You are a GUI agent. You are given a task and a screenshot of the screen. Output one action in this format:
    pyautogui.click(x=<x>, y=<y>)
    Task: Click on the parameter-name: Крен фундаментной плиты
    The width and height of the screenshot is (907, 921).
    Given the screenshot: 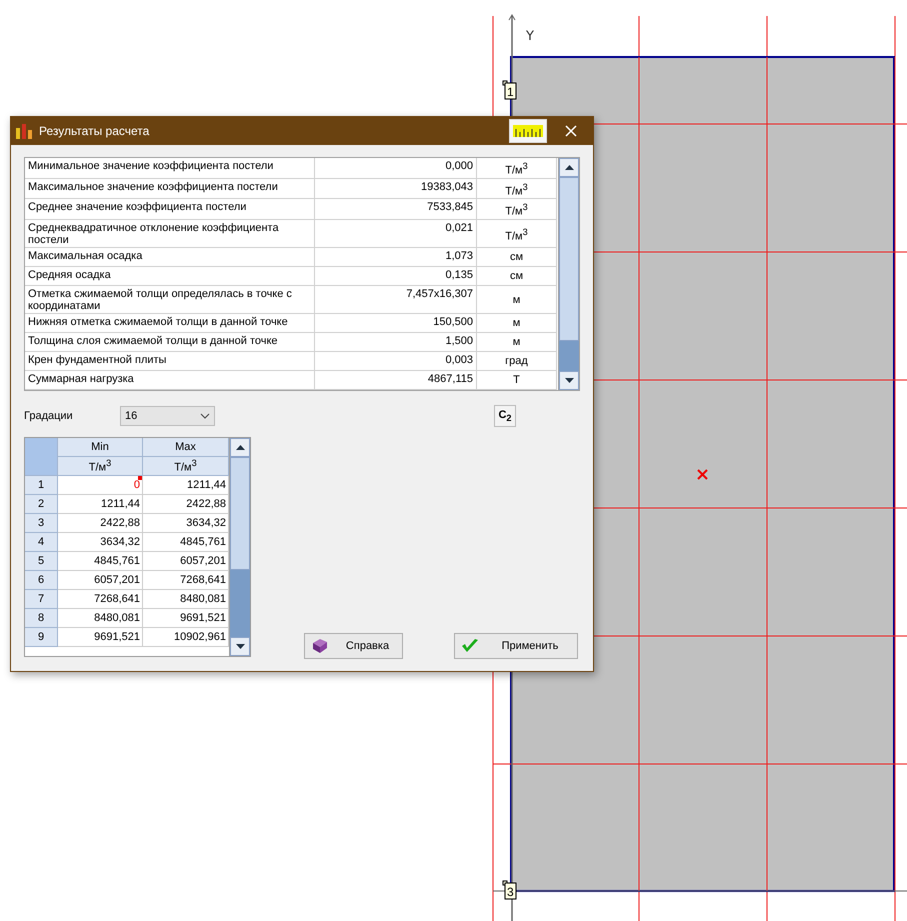 What is the action you would take?
    pyautogui.click(x=170, y=361)
    